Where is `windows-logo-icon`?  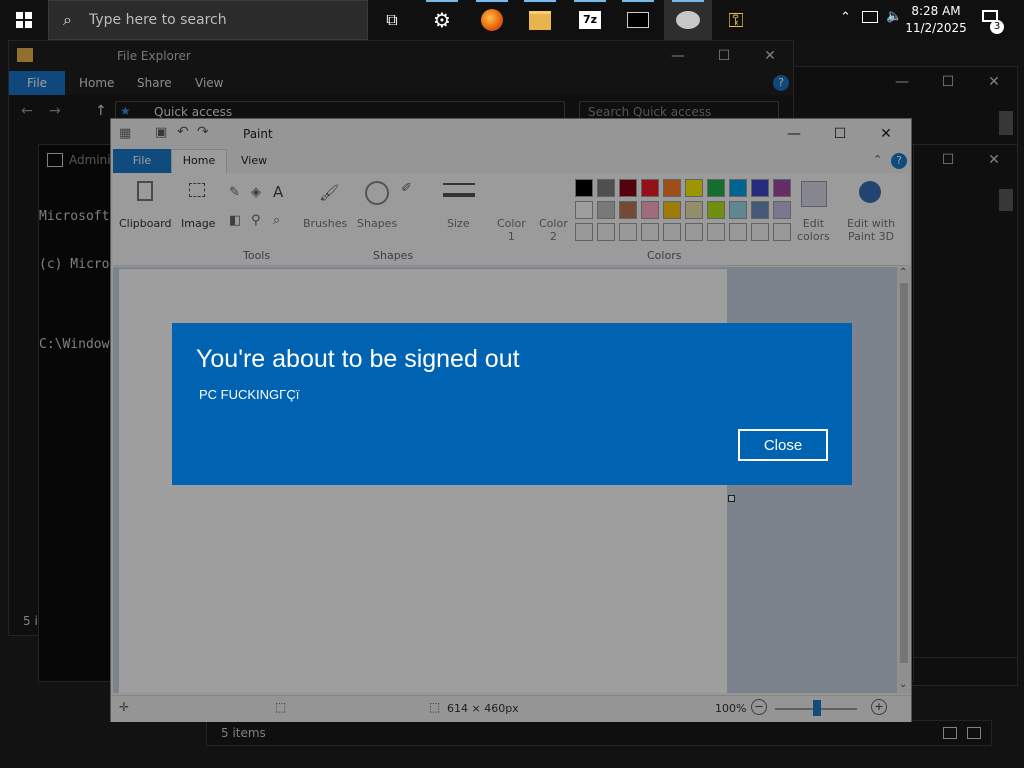
windows-logo-icon is located at coordinates (24, 20).